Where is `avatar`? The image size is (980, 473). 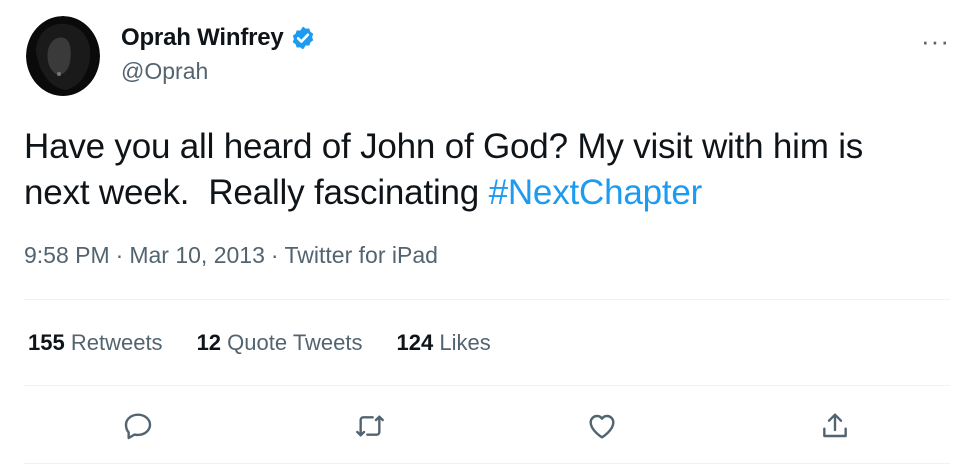
avatar is located at coordinates (63, 56).